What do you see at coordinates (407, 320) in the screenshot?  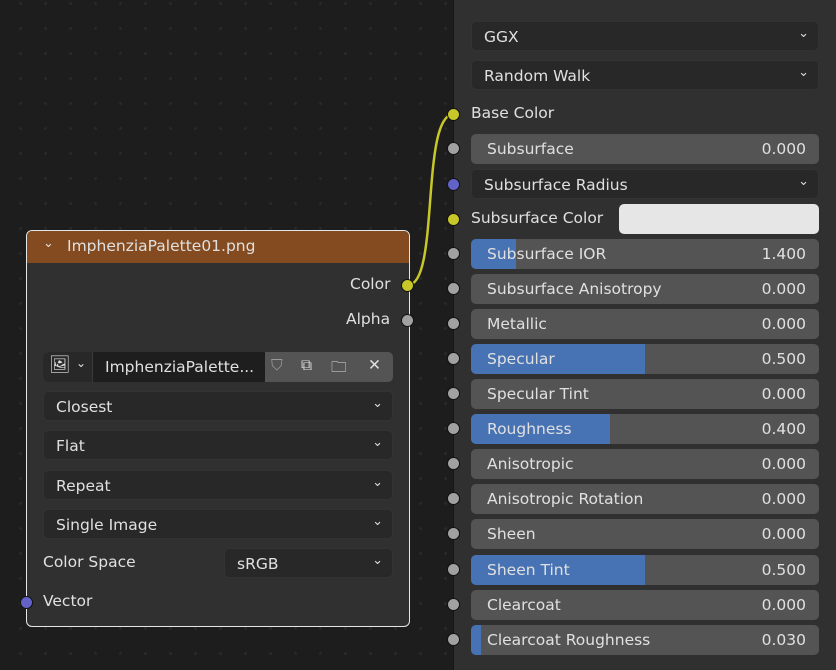 I see `alpha-output-socket` at bounding box center [407, 320].